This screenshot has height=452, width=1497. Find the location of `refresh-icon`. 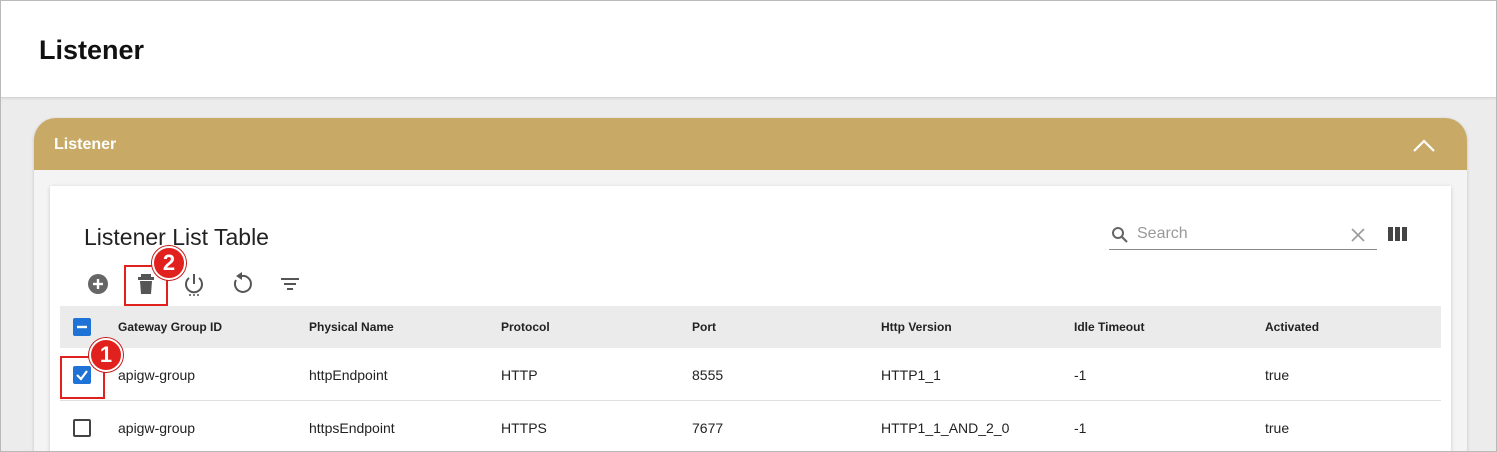

refresh-icon is located at coordinates (242, 284).